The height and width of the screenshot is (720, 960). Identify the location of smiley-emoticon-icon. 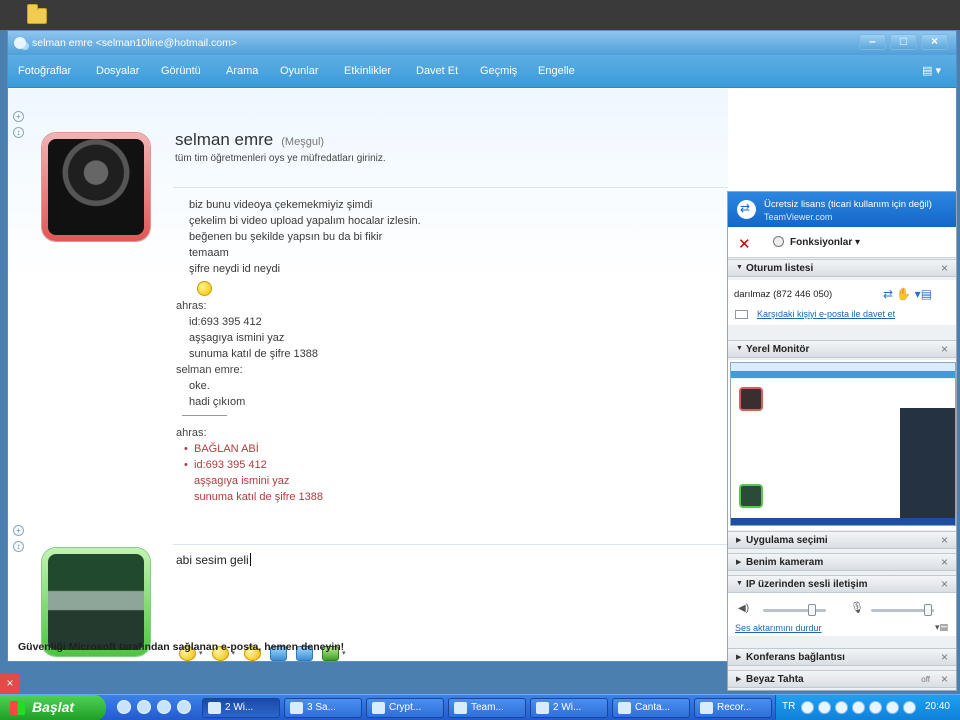
(204, 288).